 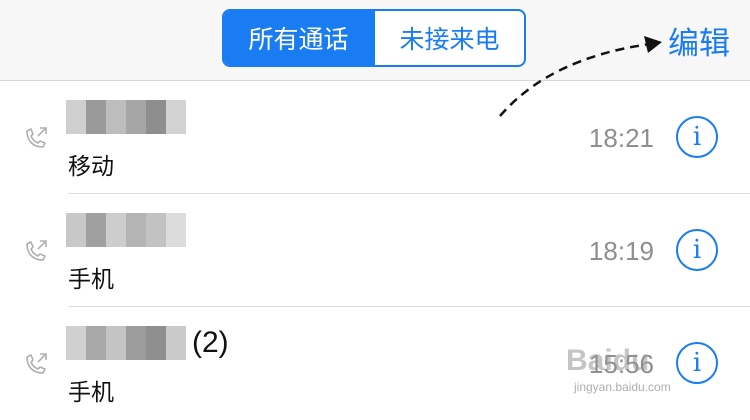 What do you see at coordinates (699, 40) in the screenshot?
I see `edit-button: 编辑` at bounding box center [699, 40].